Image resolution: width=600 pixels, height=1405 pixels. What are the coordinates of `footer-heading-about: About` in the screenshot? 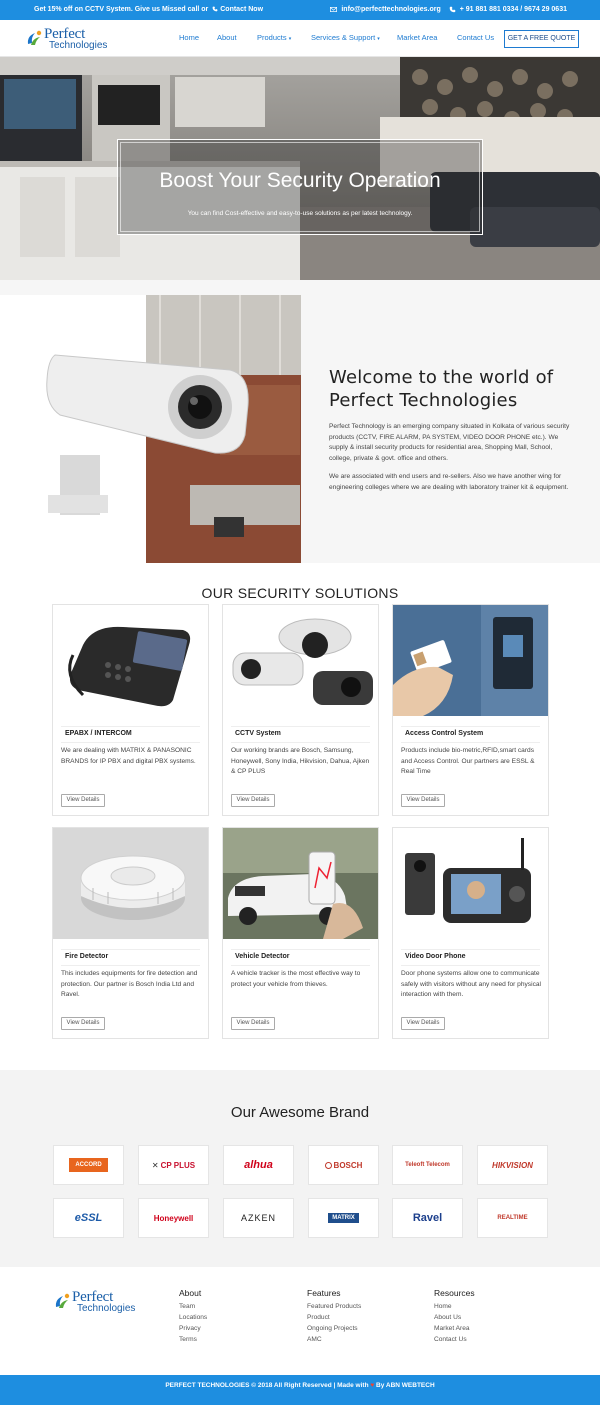 It's located at (190, 1293).